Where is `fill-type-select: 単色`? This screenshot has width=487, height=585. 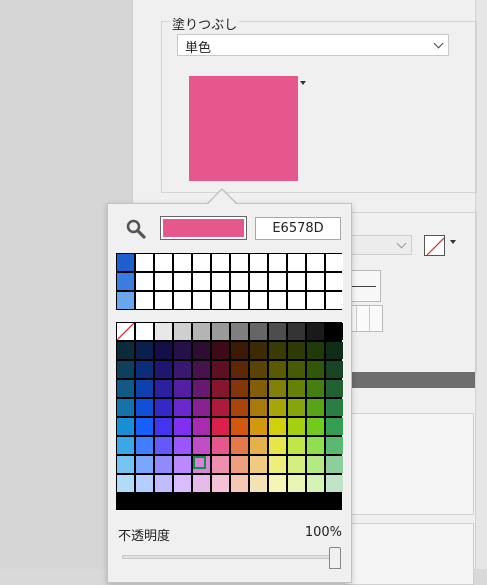 fill-type-select: 単色 is located at coordinates (313, 45).